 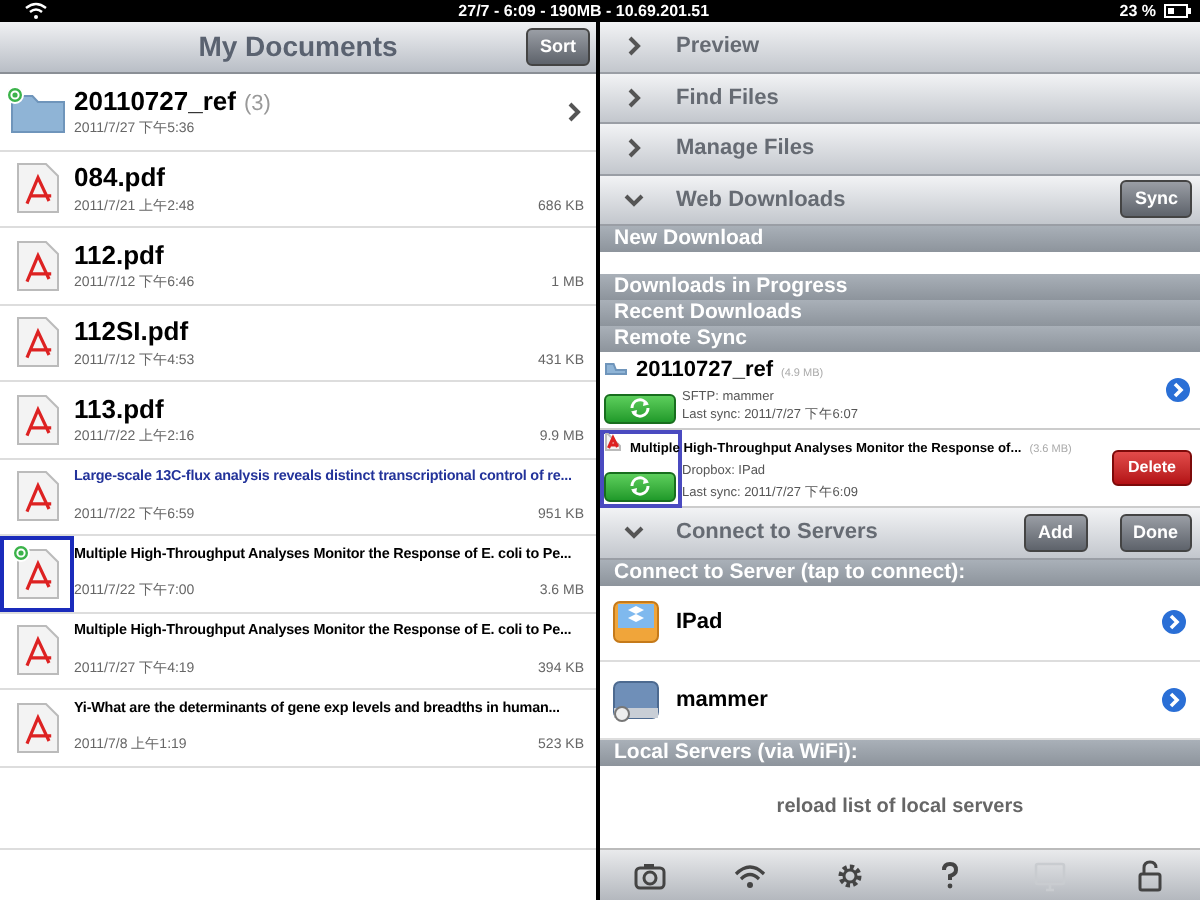 I want to click on file-name: 112SI.pdf, so click(x=131, y=332).